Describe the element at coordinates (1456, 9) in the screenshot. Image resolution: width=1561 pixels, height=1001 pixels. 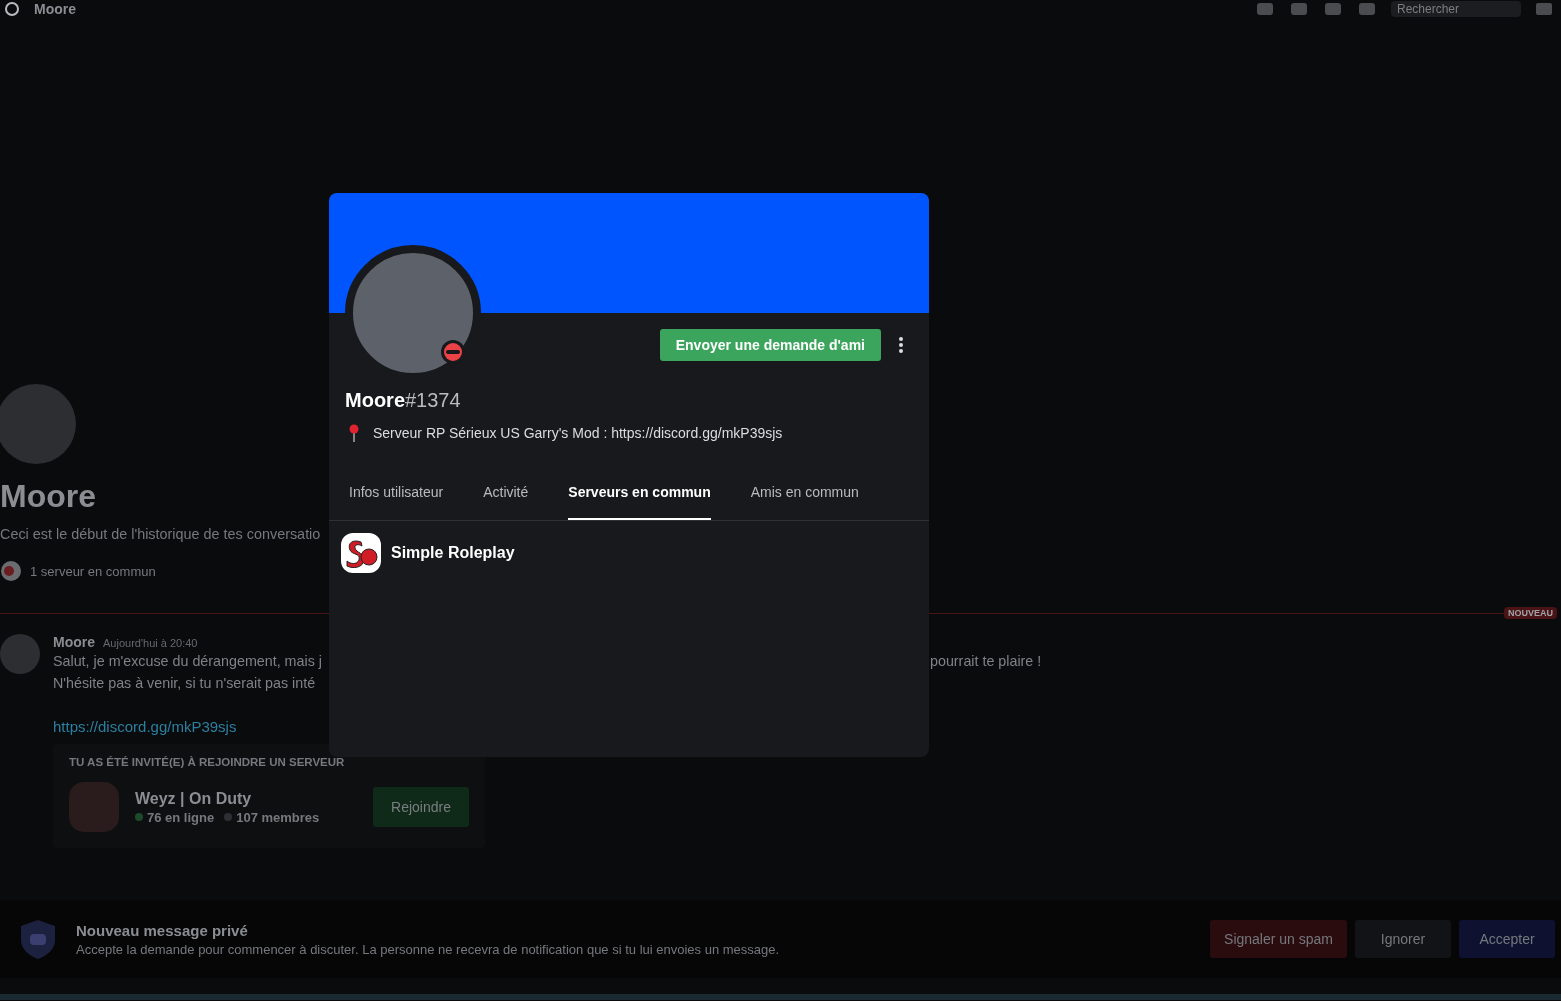
I see `search-field: Rechercher` at that location.